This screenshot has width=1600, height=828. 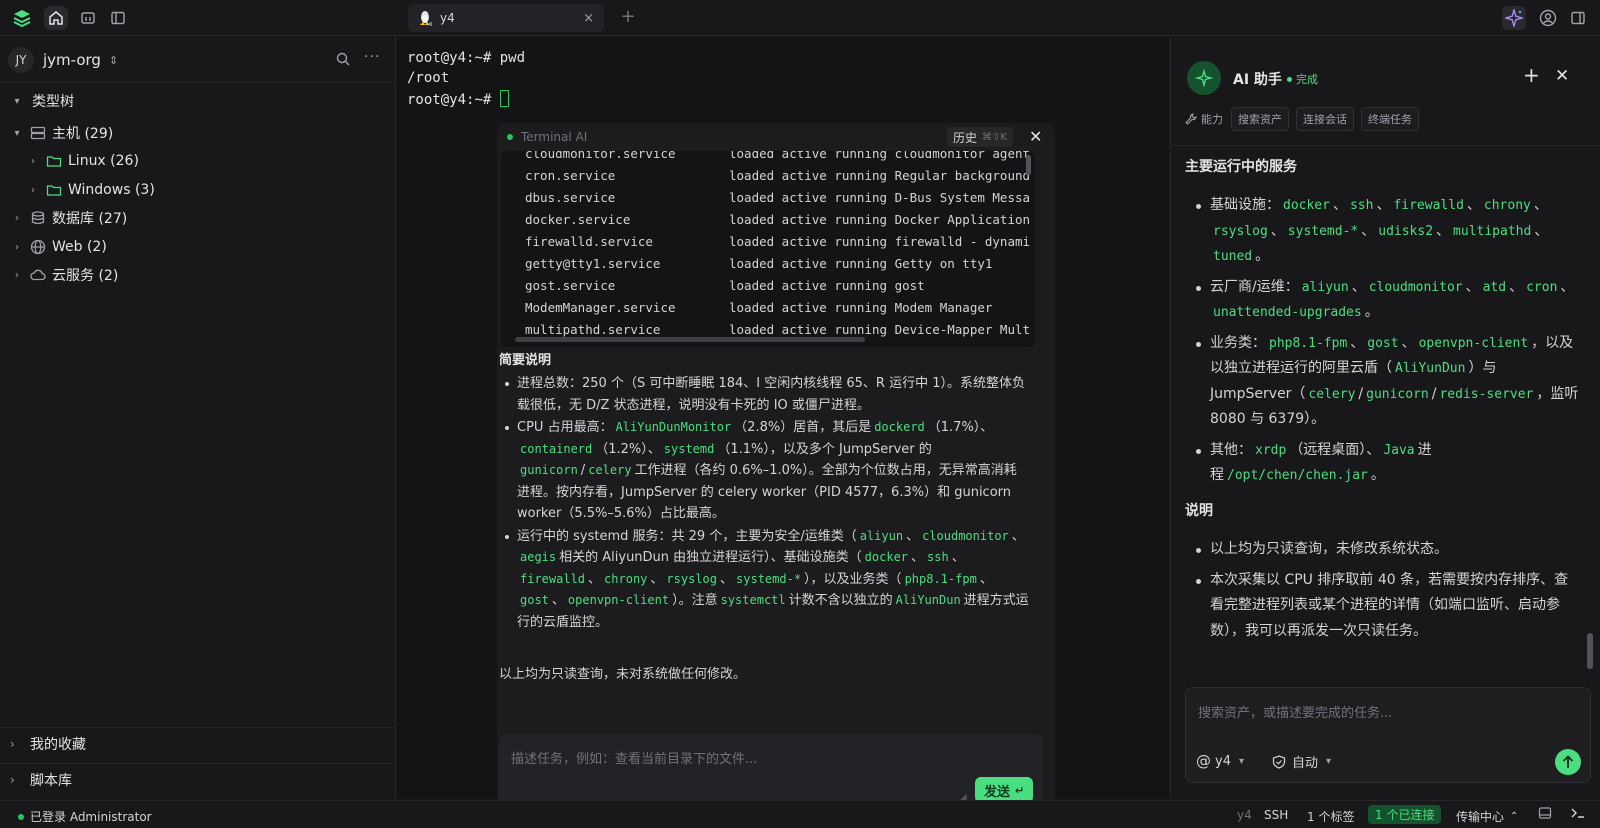 What do you see at coordinates (506, 18) in the screenshot?
I see `tab-y4: y4 ×` at bounding box center [506, 18].